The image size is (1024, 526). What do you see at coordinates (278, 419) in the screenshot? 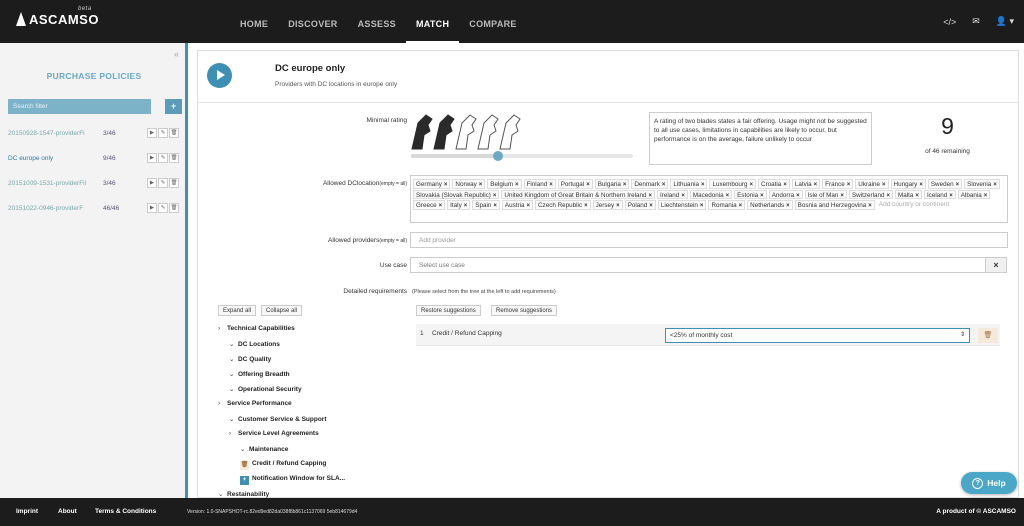
I see `tree-node: ⌄ Customer Service & Support` at bounding box center [278, 419].